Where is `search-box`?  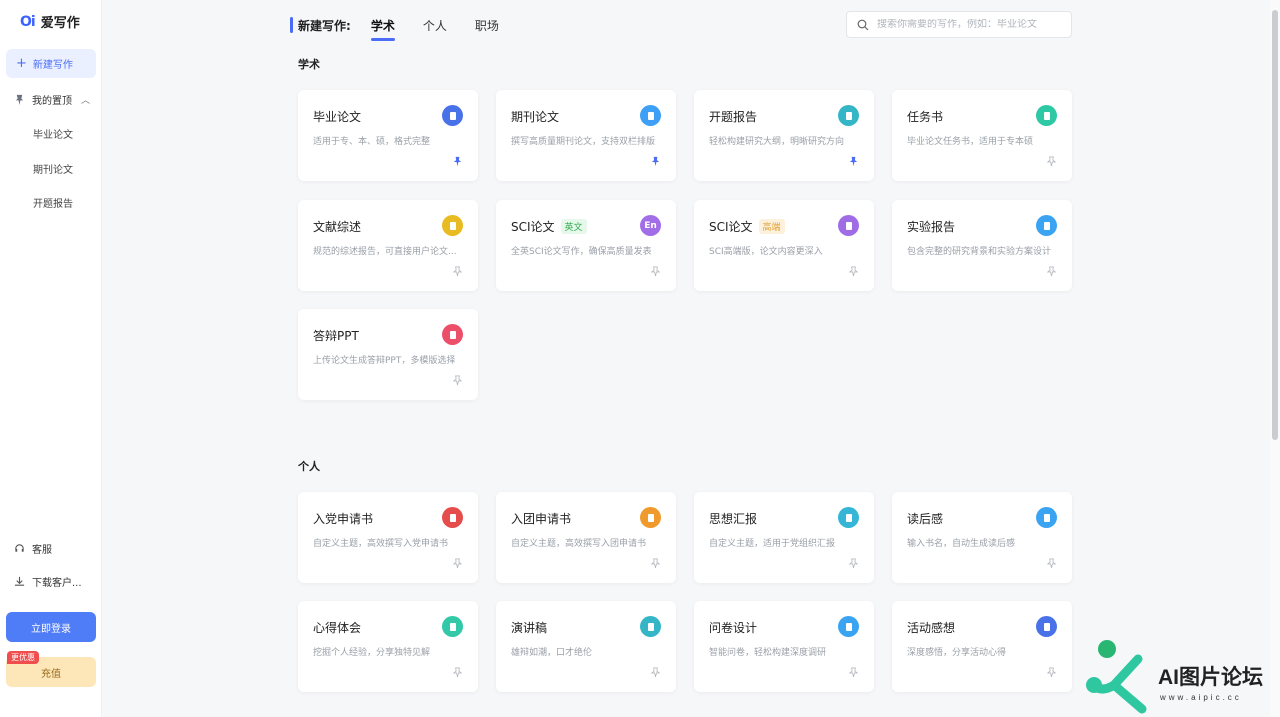
search-box is located at coordinates (959, 24).